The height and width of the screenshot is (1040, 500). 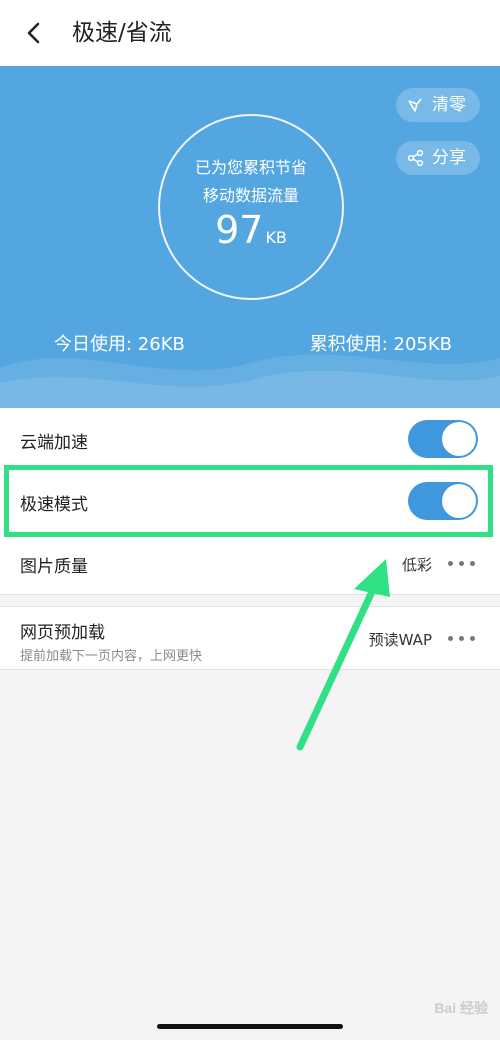 What do you see at coordinates (119, 344) in the screenshot?
I see `today-usage: 今日使用: 26KB` at bounding box center [119, 344].